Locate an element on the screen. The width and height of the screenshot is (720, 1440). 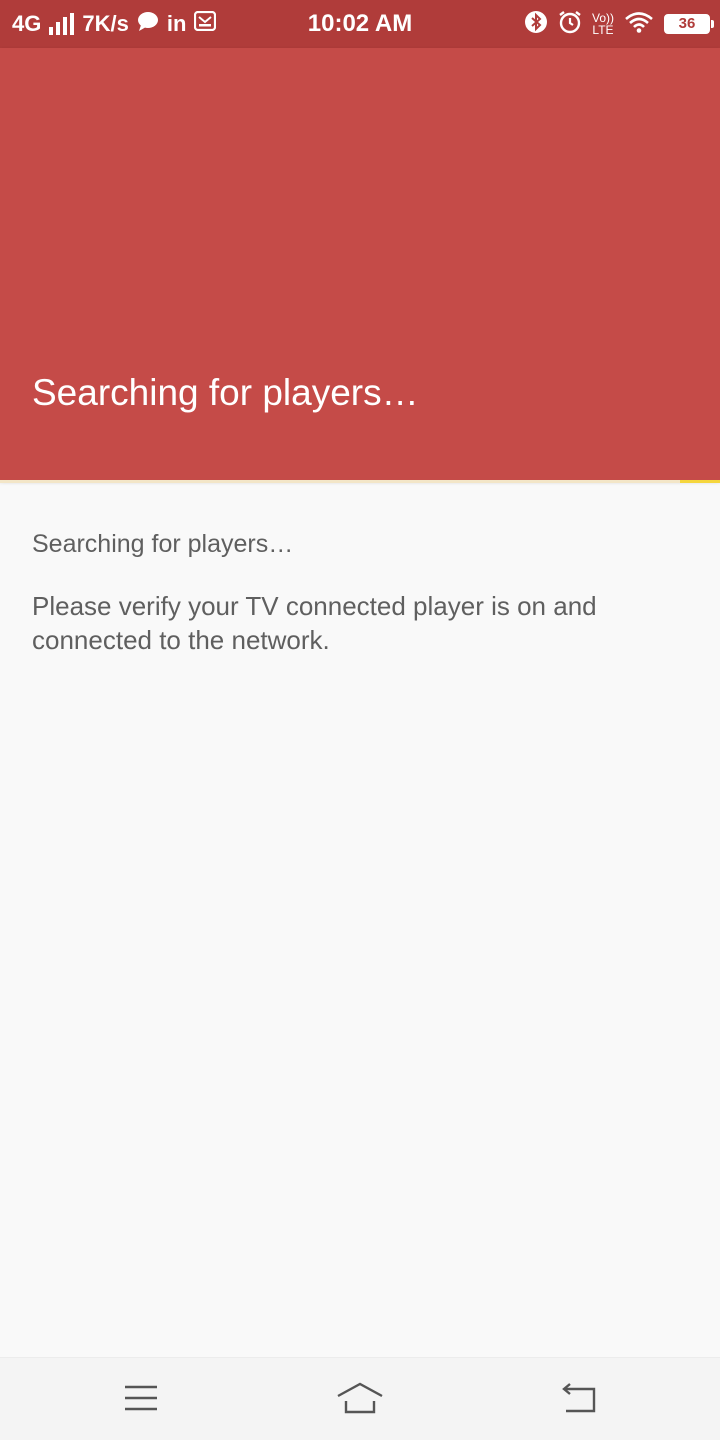
status-bar-right: Vo)) LTE 36 is located at coordinates (619, 24).